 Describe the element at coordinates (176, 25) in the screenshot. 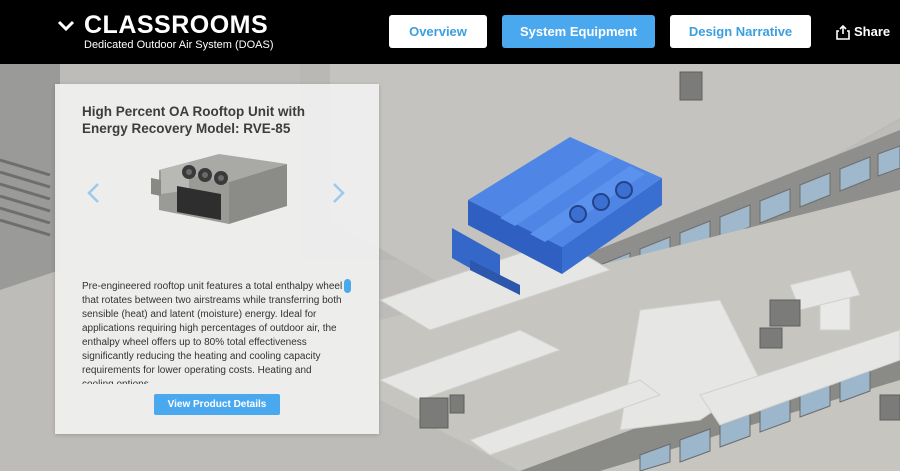

I see `page-title: CLASSROOMS` at that location.